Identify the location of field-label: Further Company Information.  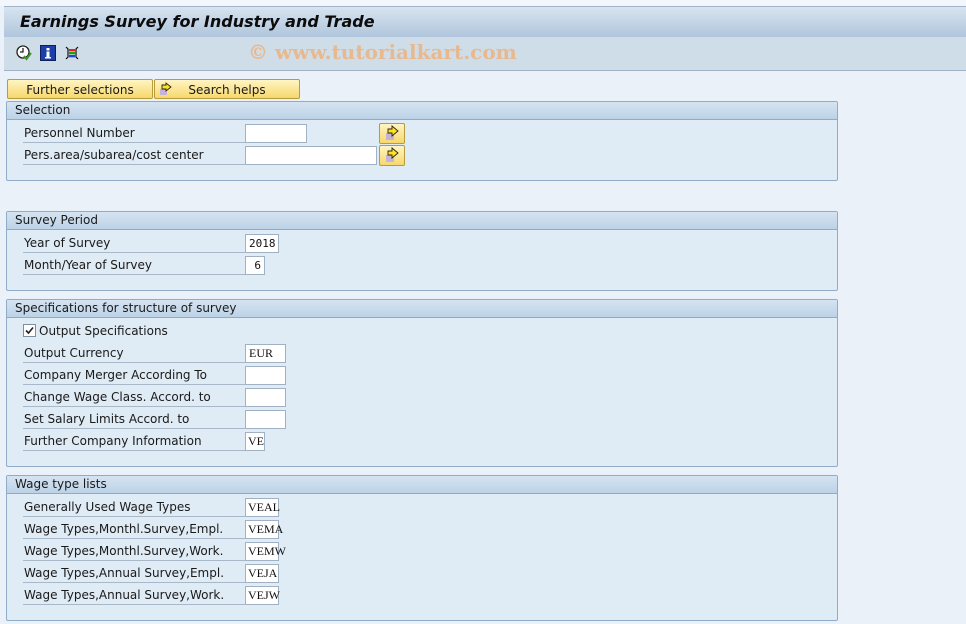
(134, 441).